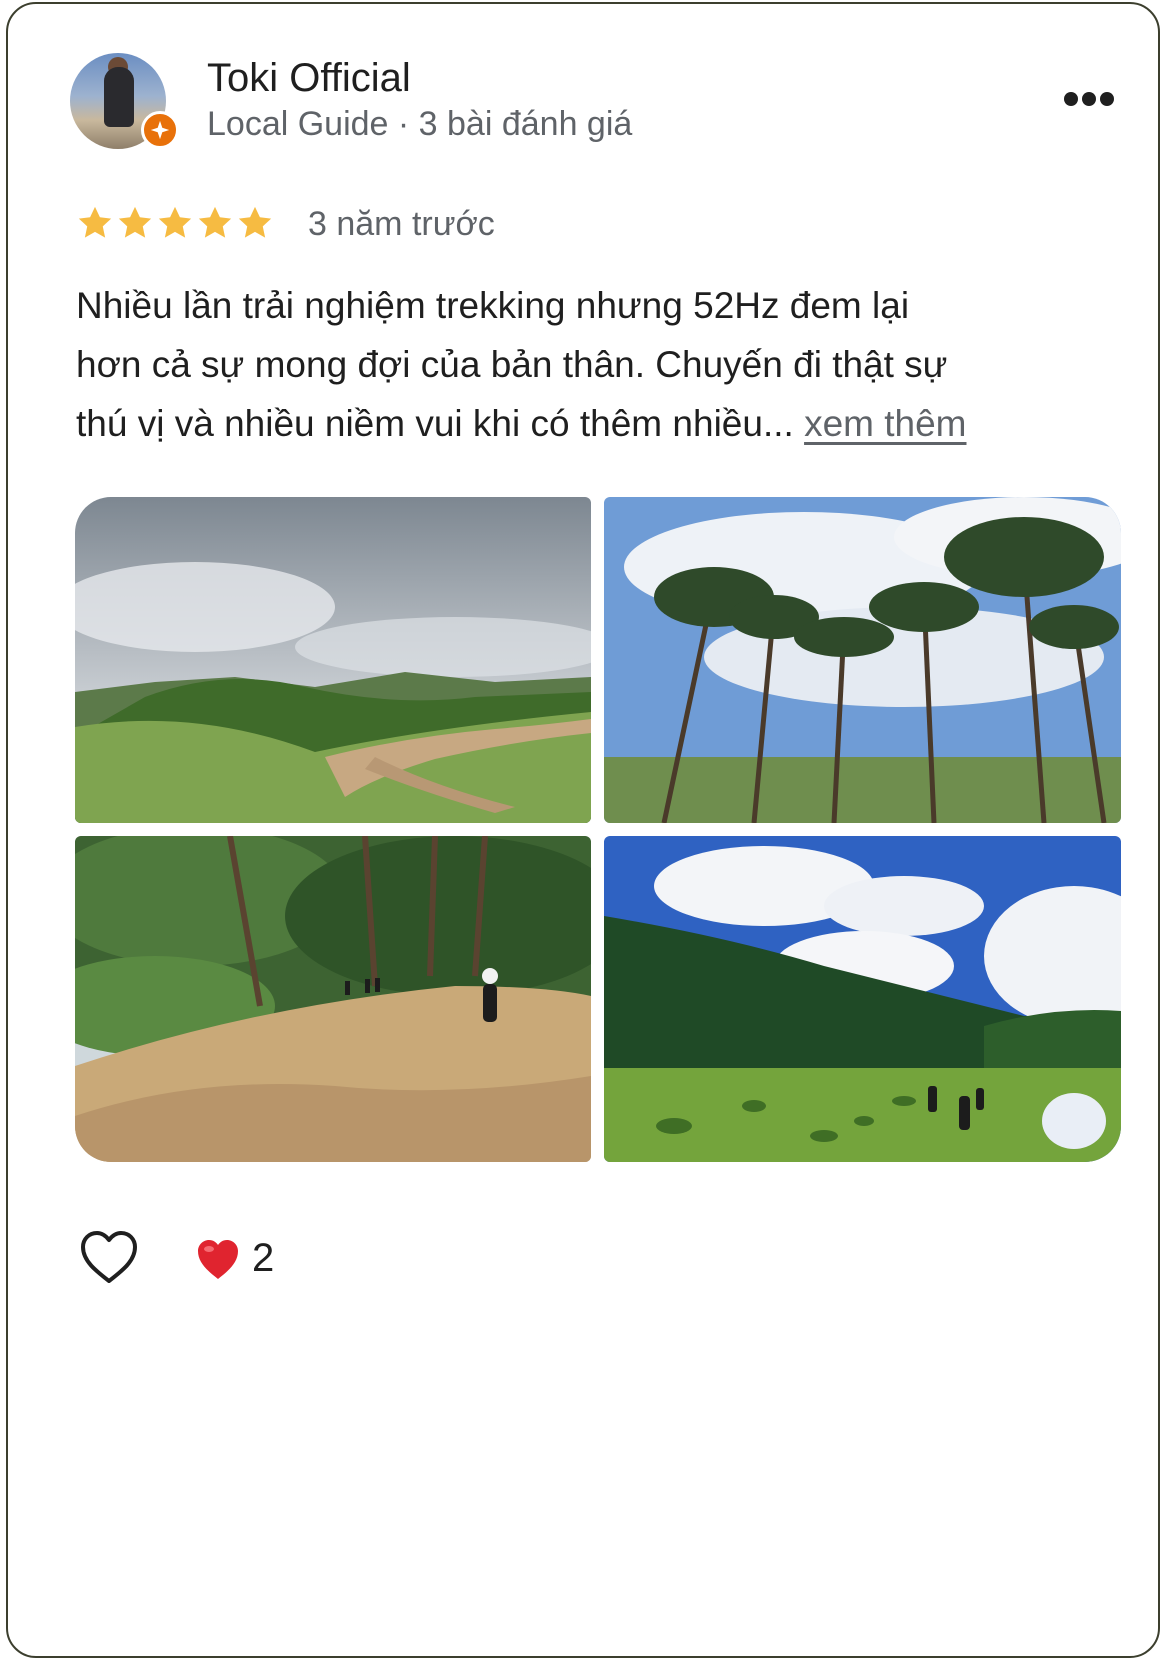 Image resolution: width=1170 pixels, height=1662 pixels. What do you see at coordinates (401, 224) in the screenshot?
I see `review-time: 3 năm trước` at bounding box center [401, 224].